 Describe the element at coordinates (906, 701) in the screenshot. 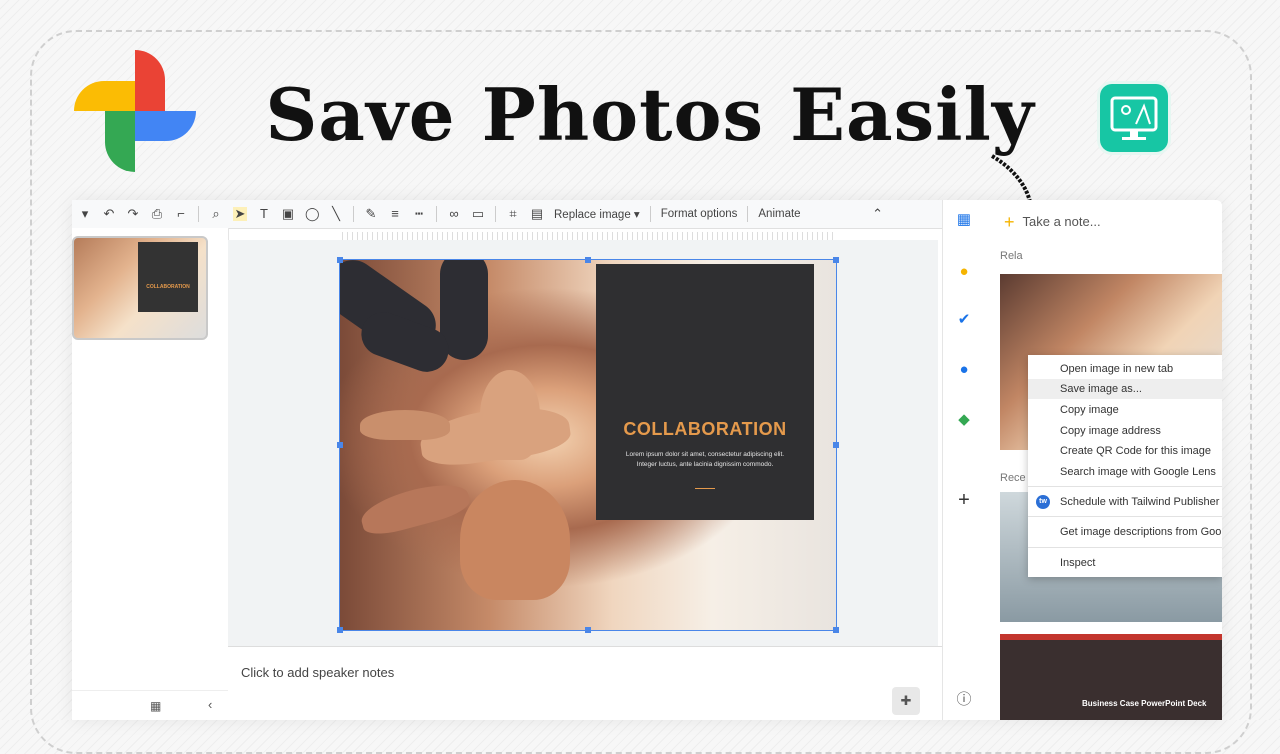

I see `explore-icon: ✚` at that location.